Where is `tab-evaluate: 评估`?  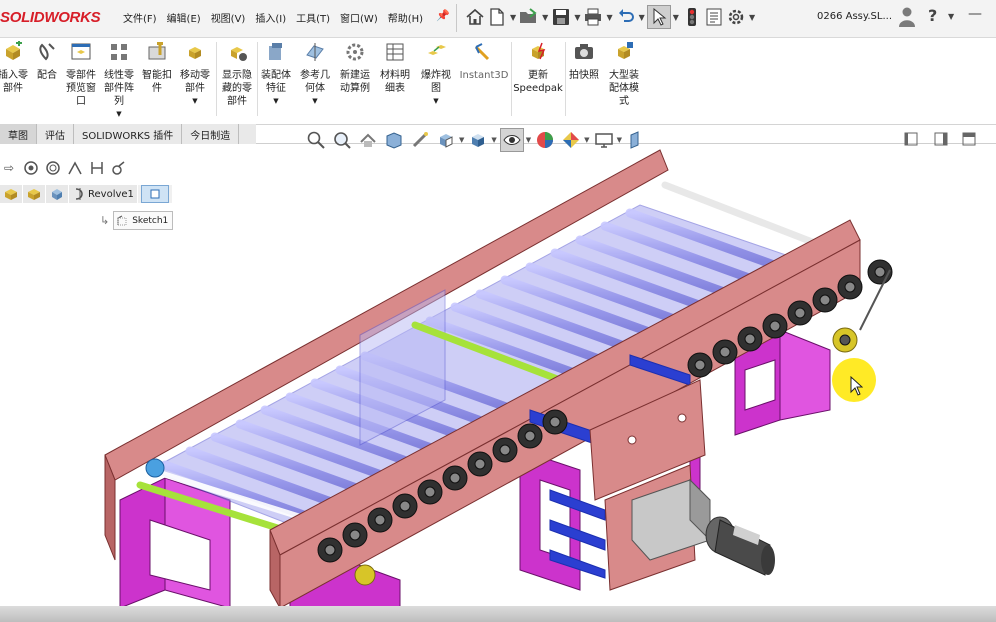 tab-evaluate: 评估 is located at coordinates (55, 134).